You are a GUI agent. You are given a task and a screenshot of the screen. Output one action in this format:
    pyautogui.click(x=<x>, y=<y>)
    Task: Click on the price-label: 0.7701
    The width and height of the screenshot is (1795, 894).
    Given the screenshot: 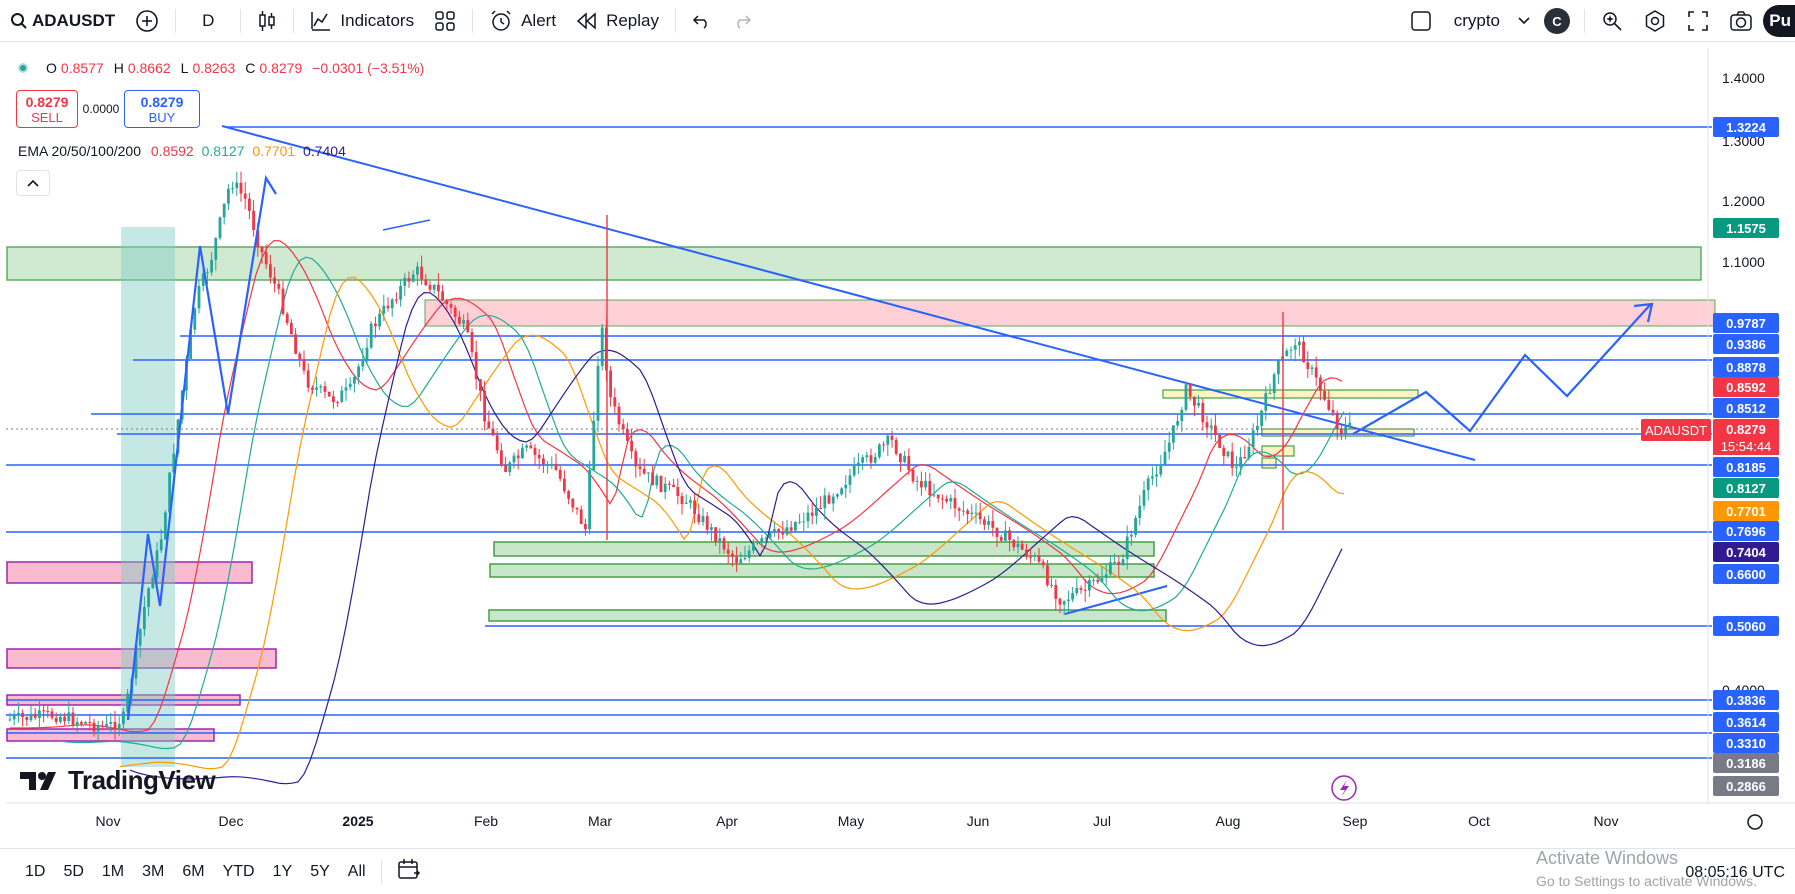 What is the action you would take?
    pyautogui.click(x=1746, y=511)
    